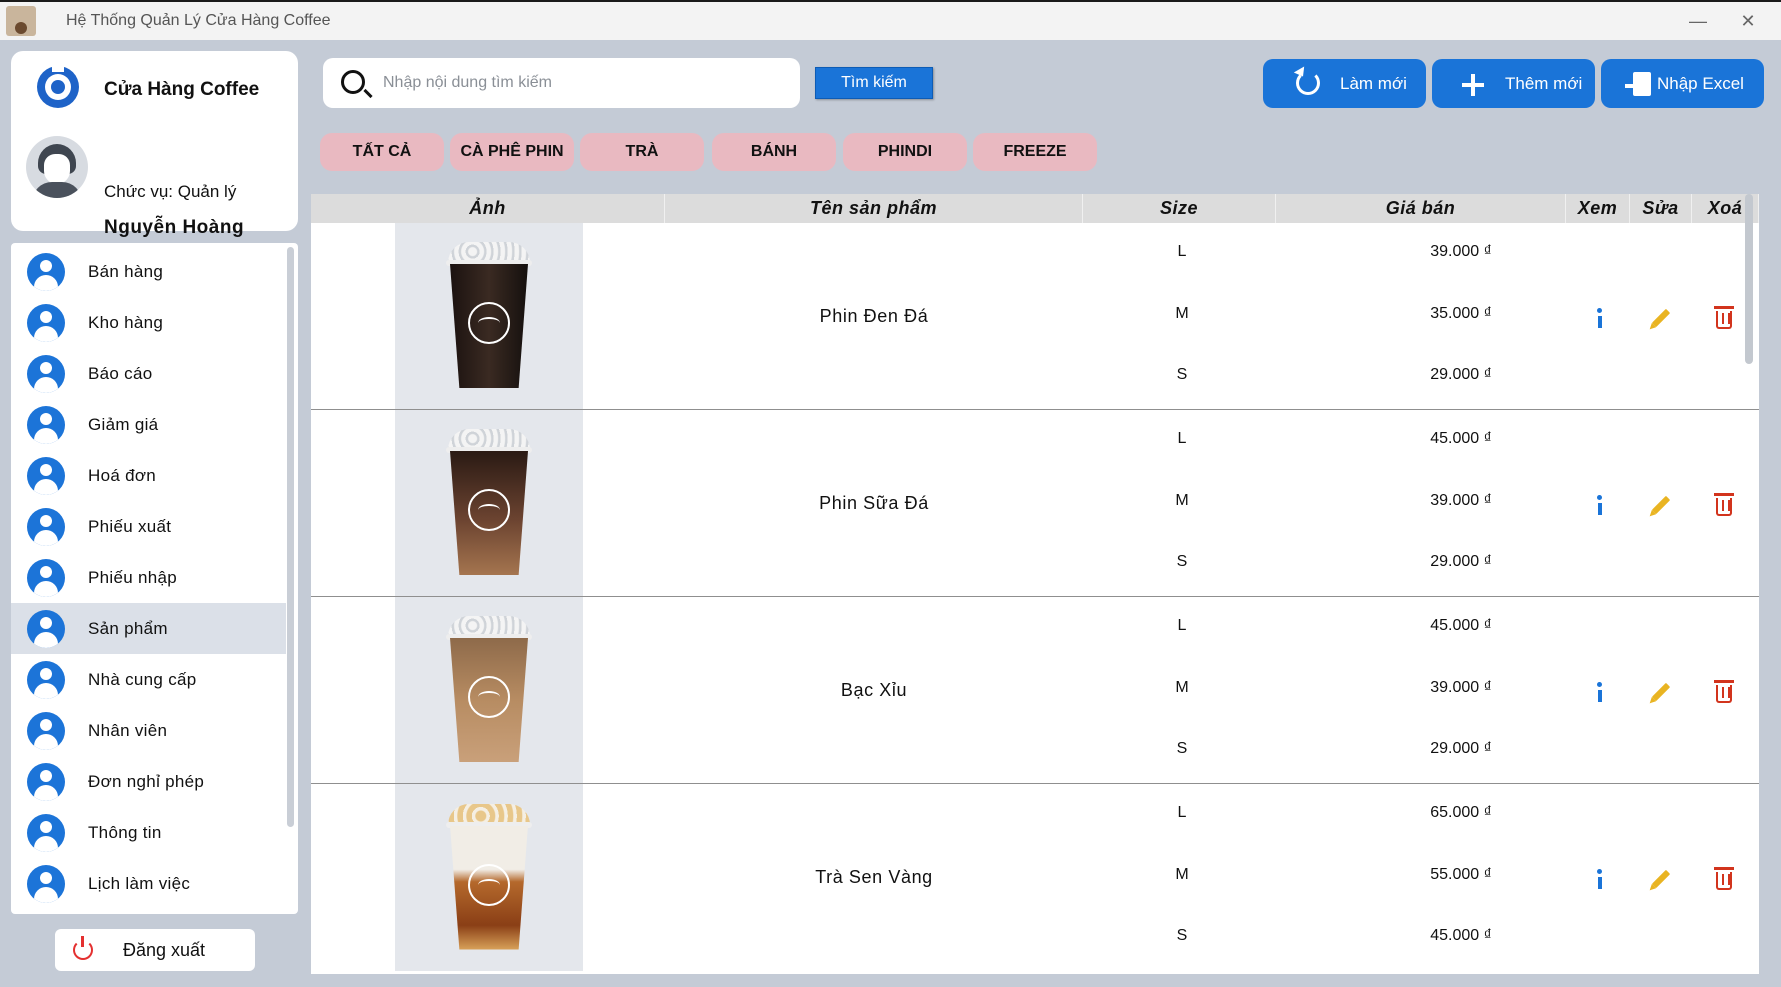 The image size is (1781, 987). I want to click on close-icon: ✕, so click(1748, 21).